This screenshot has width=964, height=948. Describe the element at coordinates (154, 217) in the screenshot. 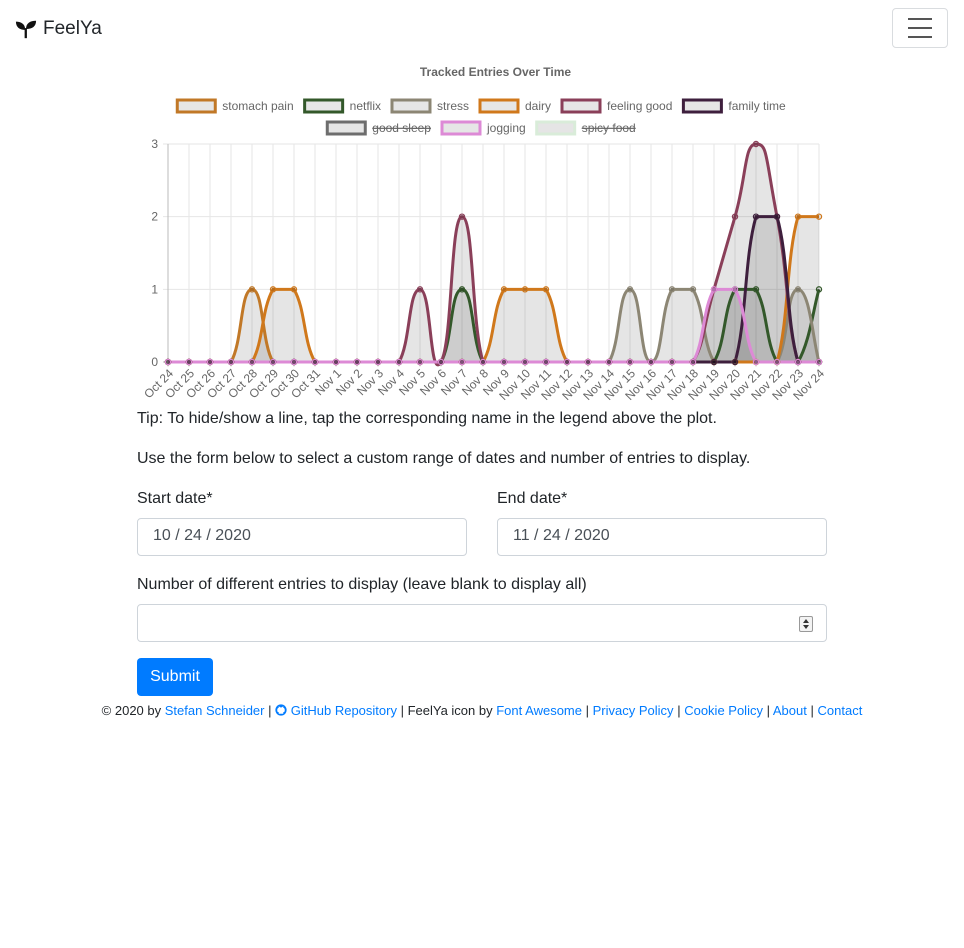

I see `y-tick-label: 2` at that location.